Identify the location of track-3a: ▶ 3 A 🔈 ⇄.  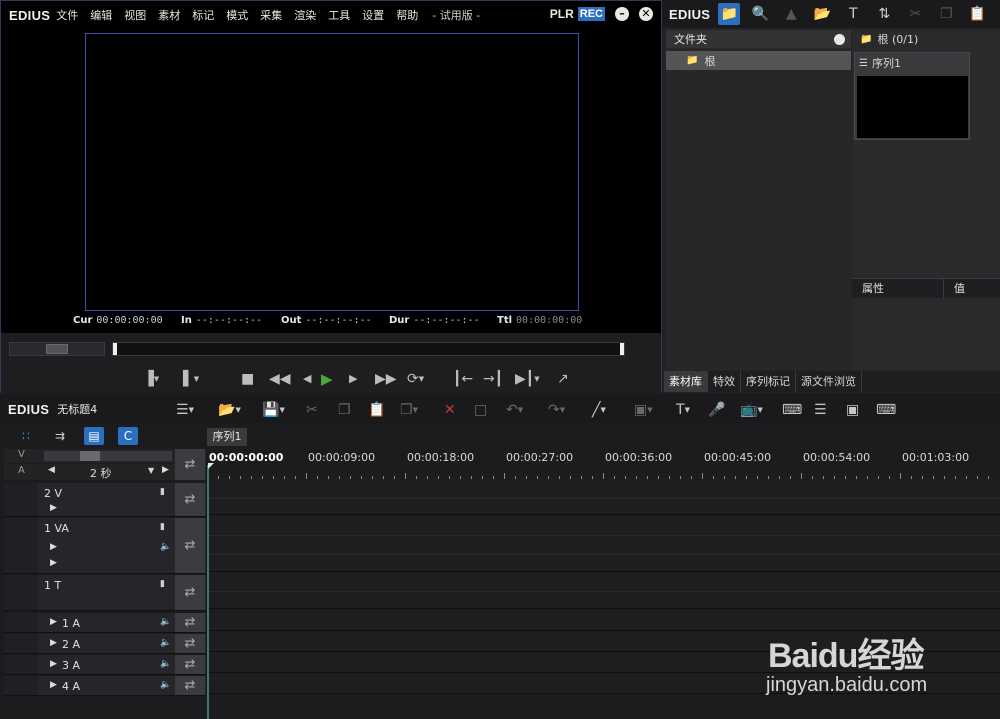
(105, 665).